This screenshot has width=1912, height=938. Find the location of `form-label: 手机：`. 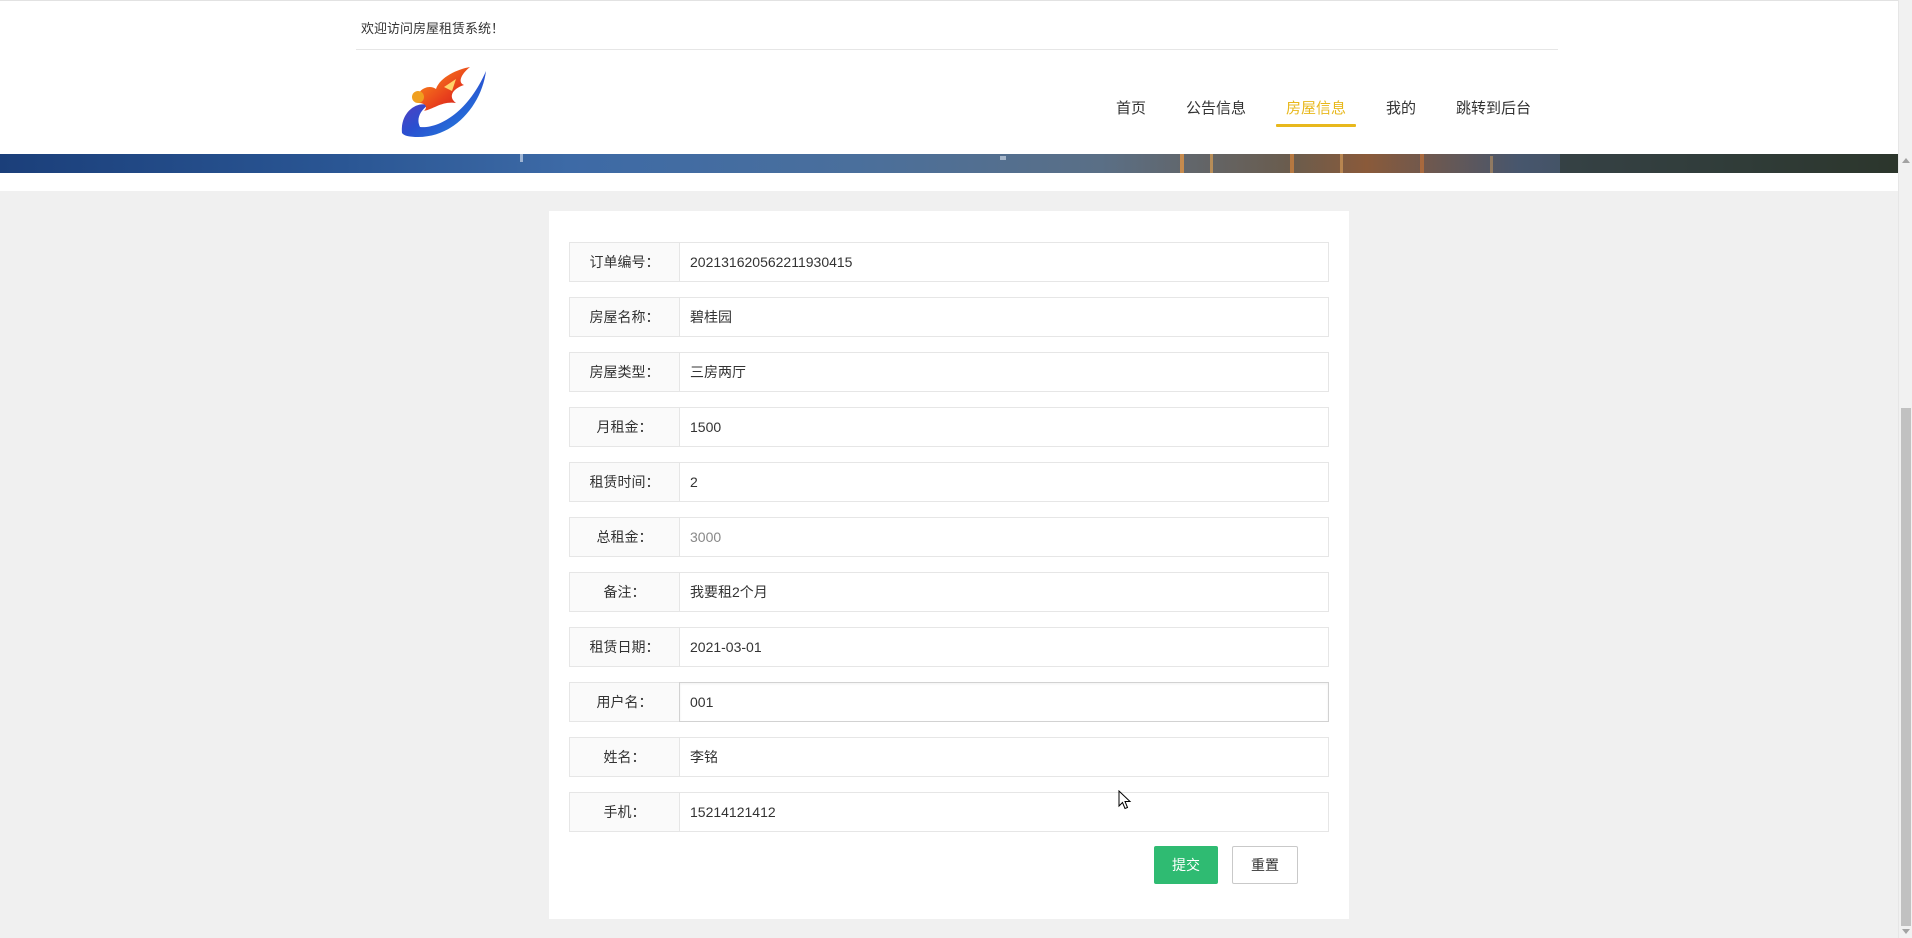

form-label: 手机： is located at coordinates (624, 812).